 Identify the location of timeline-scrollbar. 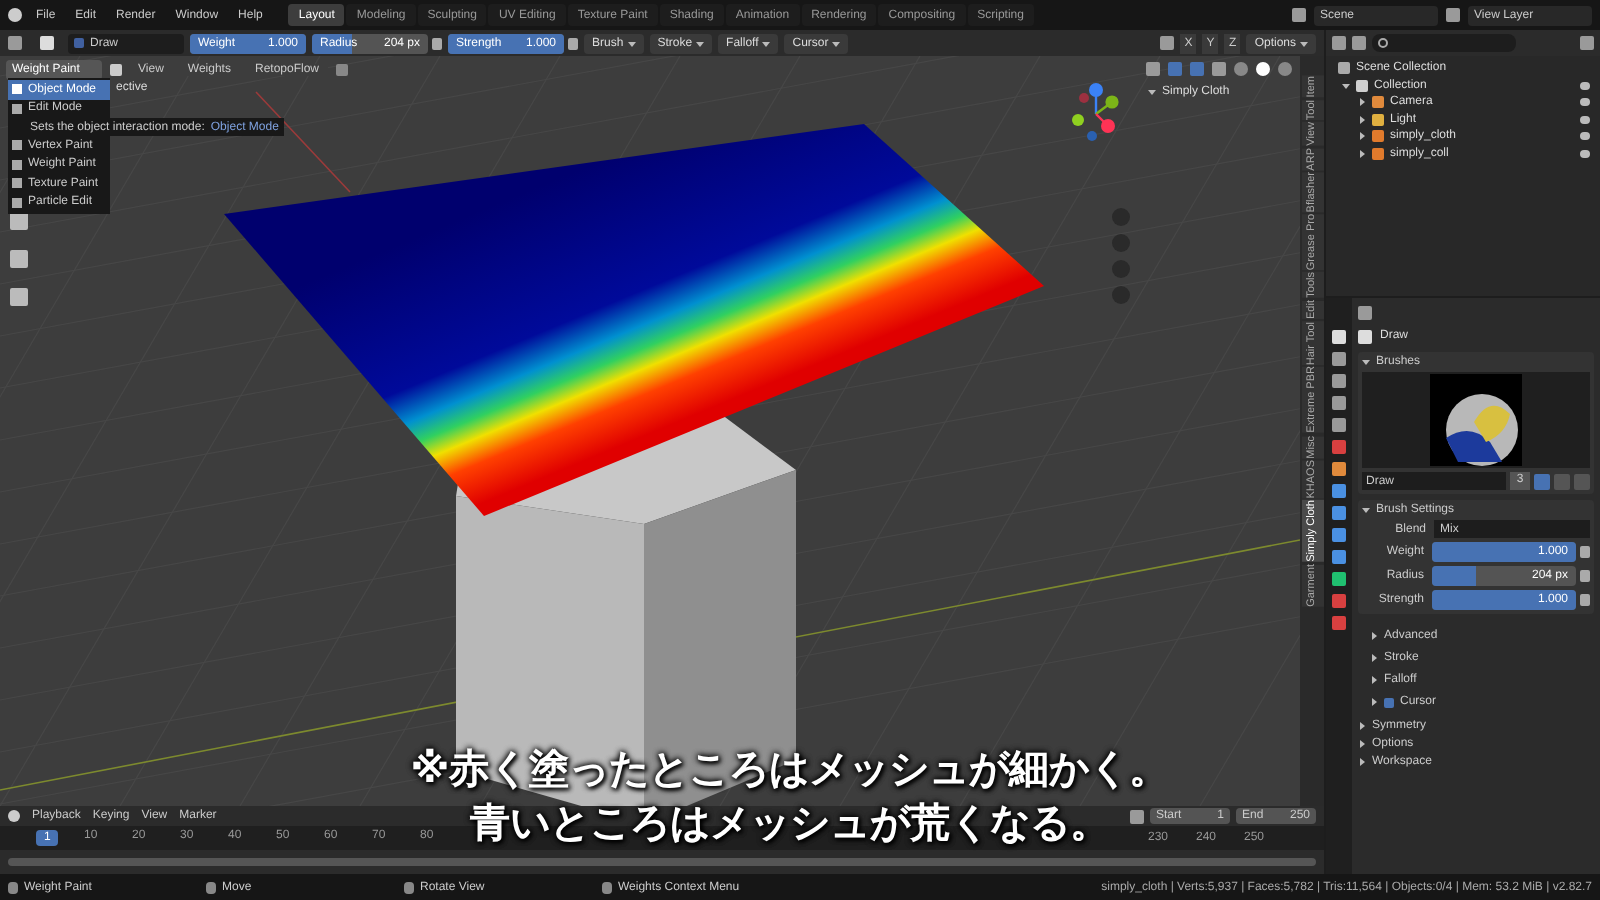
(662, 862).